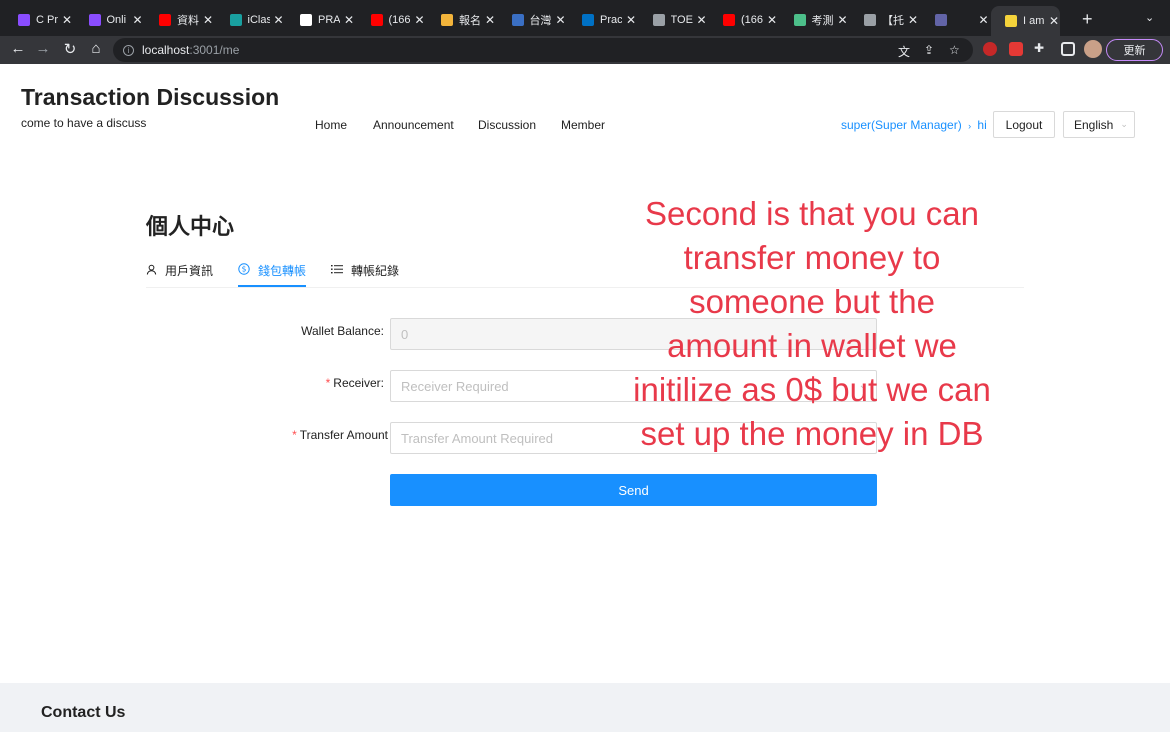 This screenshot has height=732, width=1170. Describe the element at coordinates (893, 21) in the screenshot. I see `browser-tab-title: 【托` at that location.